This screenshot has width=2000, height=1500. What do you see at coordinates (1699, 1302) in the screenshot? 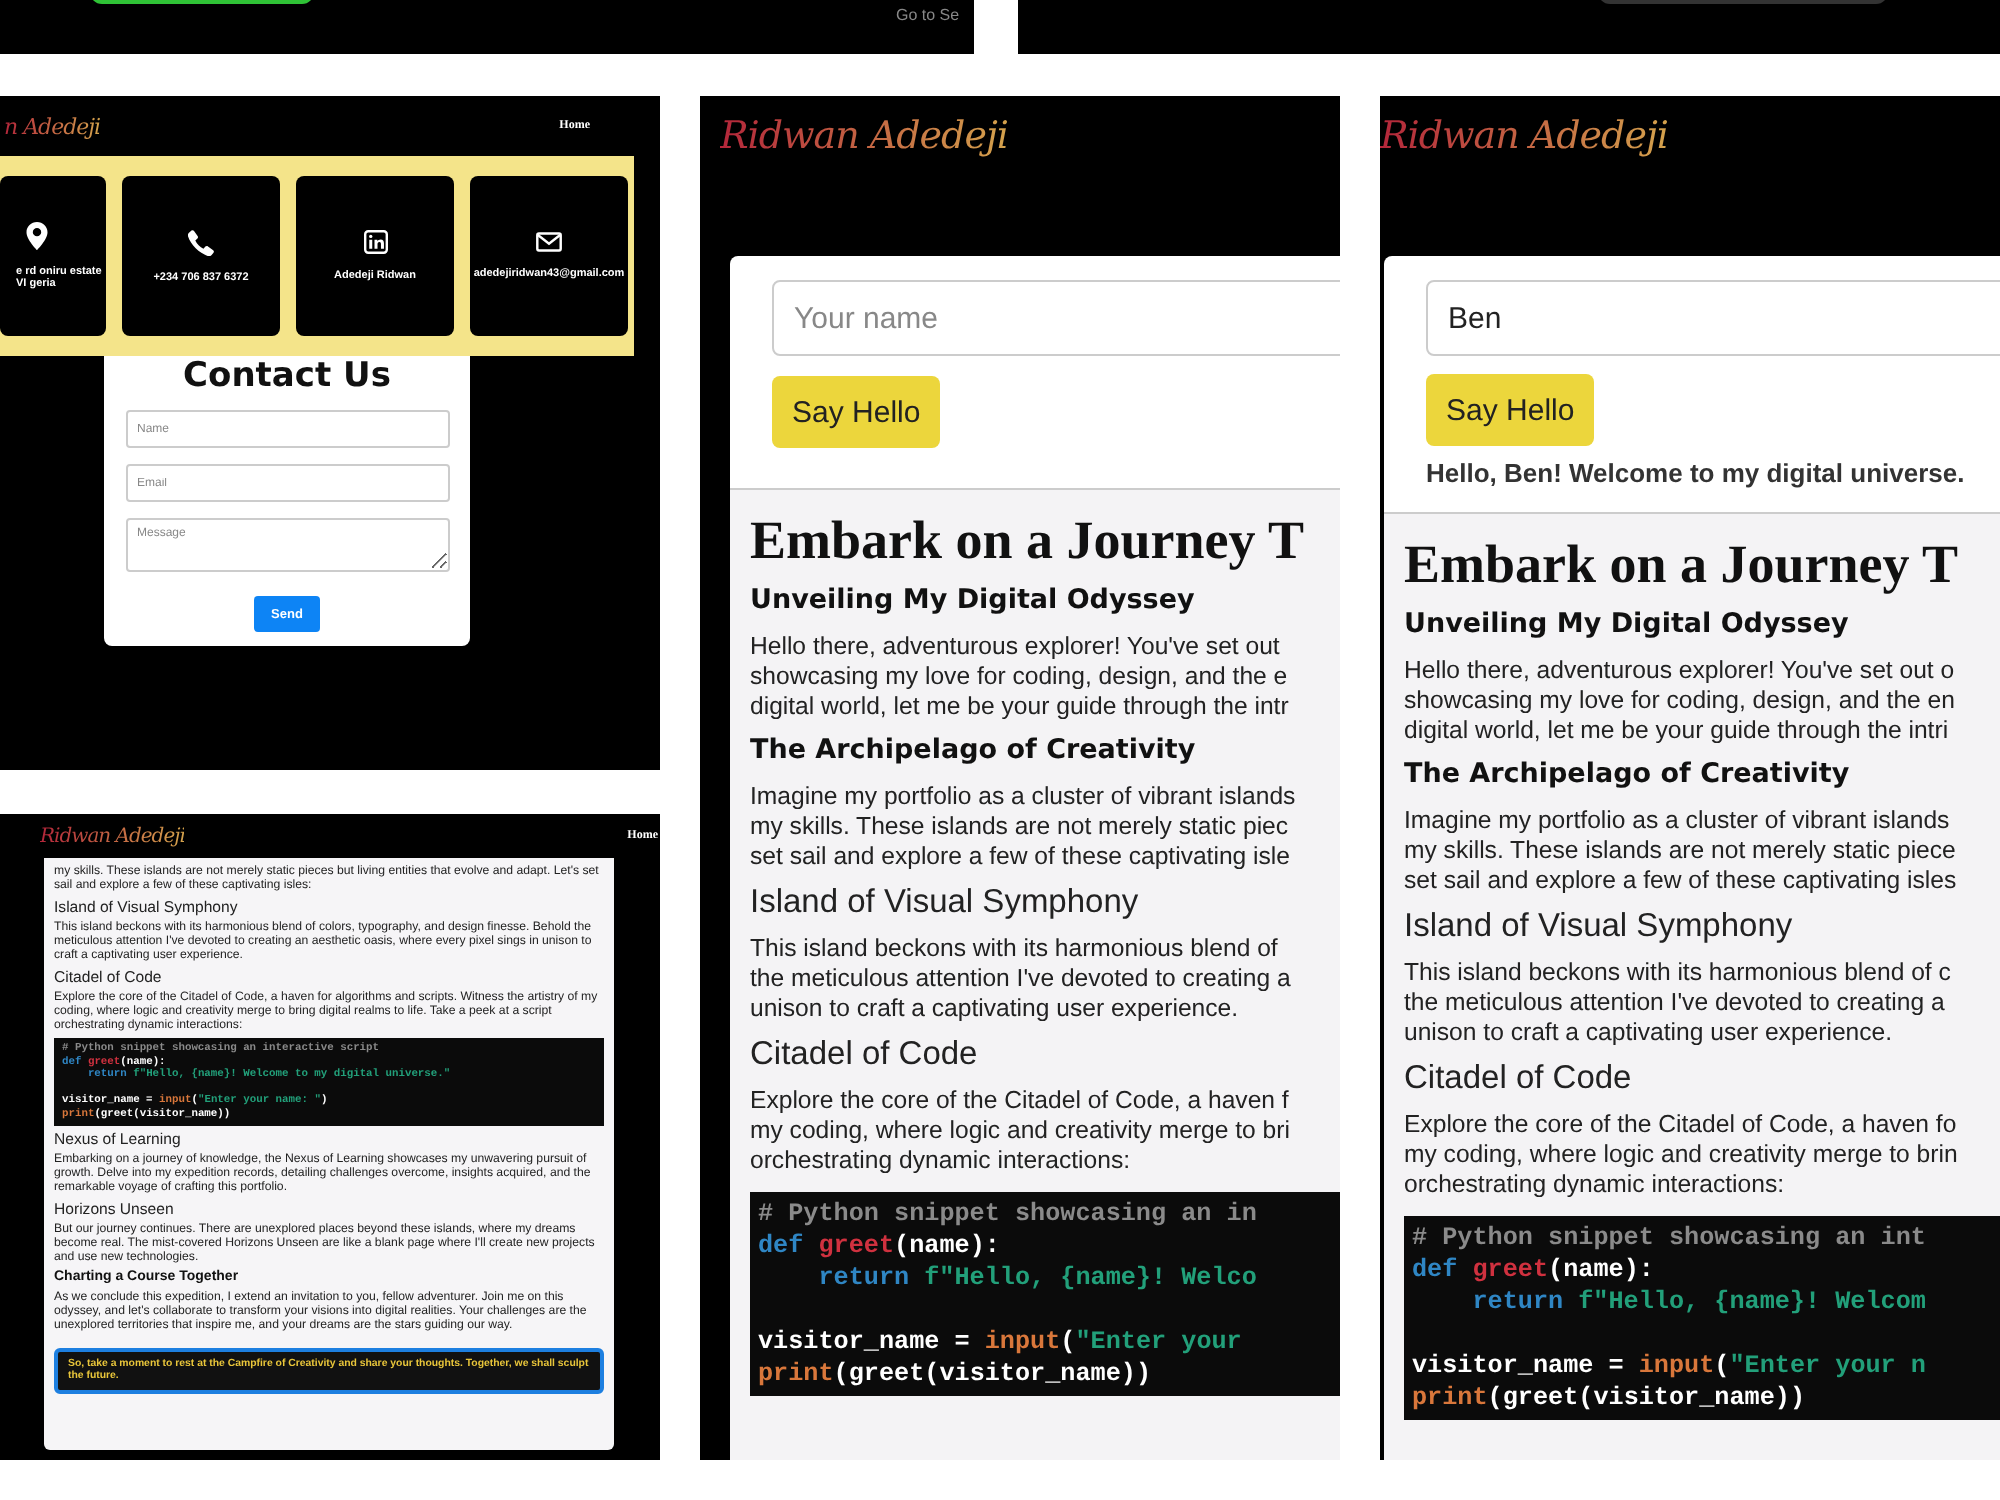
I see `code-line: return f"Hello, {name}! Welcom` at bounding box center [1699, 1302].